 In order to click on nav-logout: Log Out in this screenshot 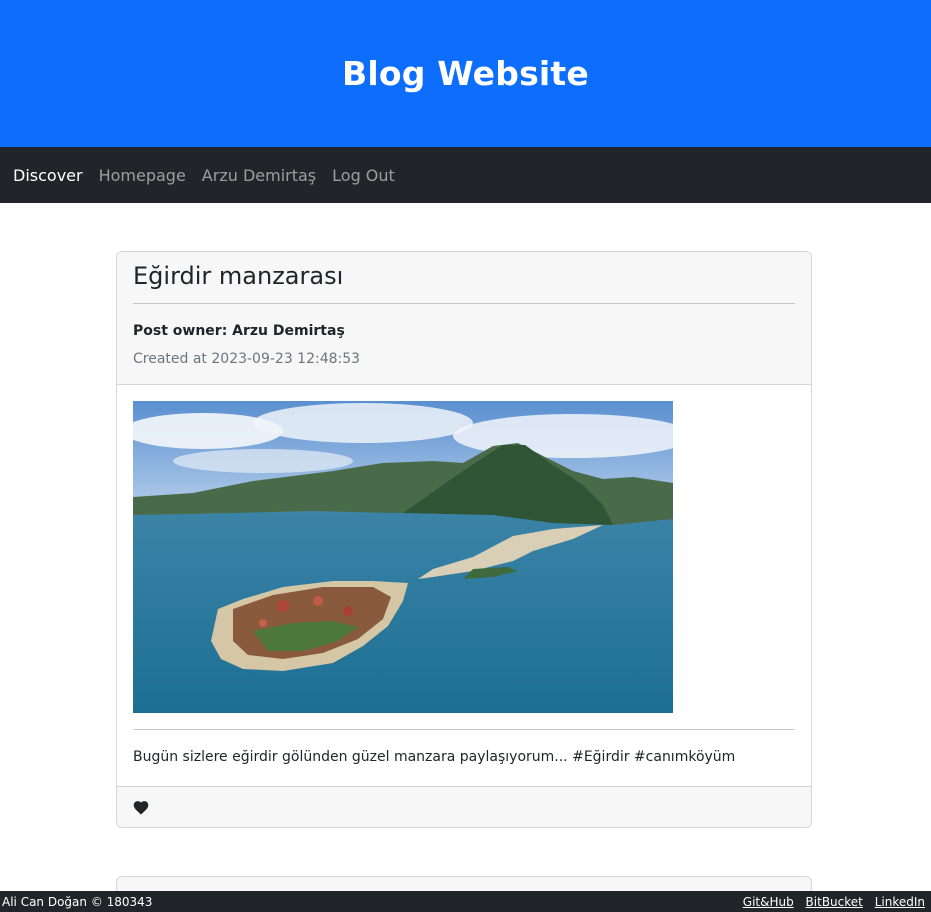, I will do `click(363, 175)`.